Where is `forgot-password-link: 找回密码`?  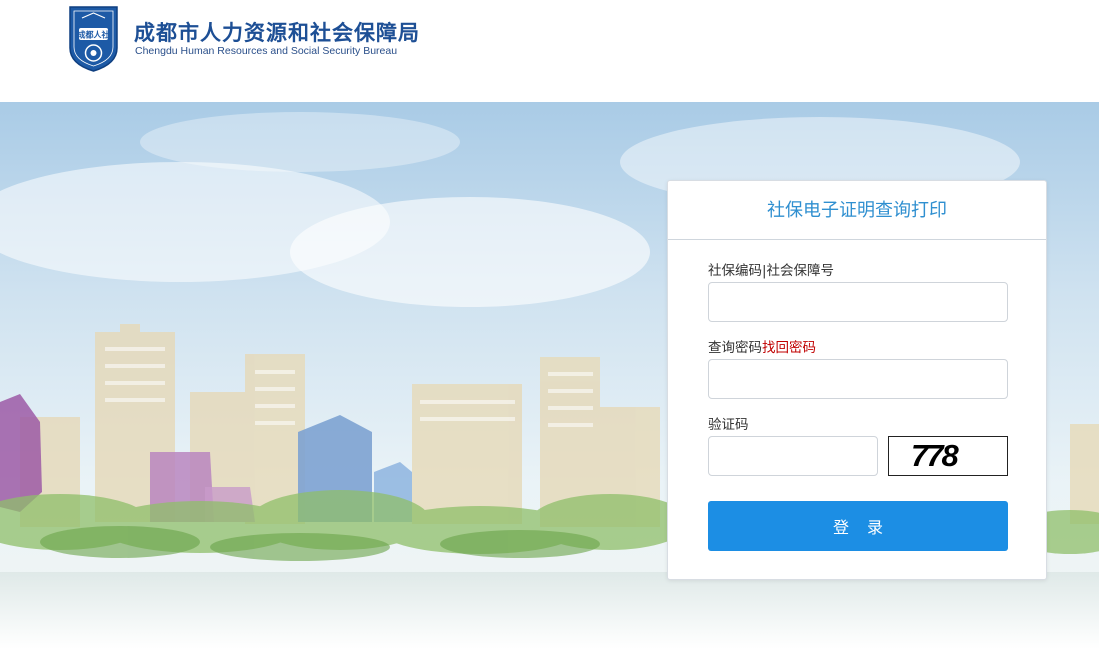
forgot-password-link: 找回密码 is located at coordinates (789, 348).